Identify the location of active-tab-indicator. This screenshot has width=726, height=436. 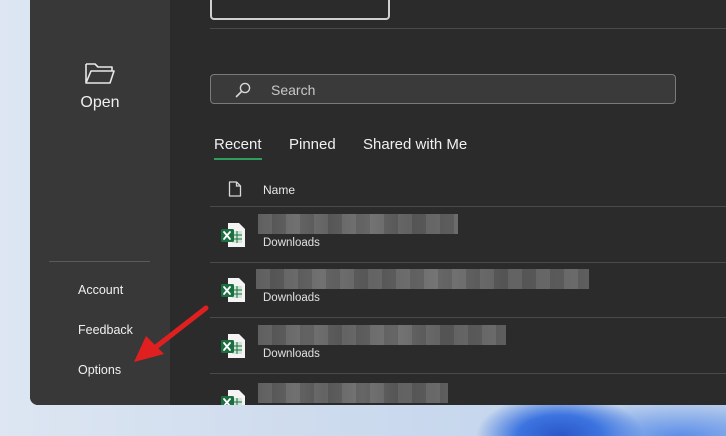
(238, 159).